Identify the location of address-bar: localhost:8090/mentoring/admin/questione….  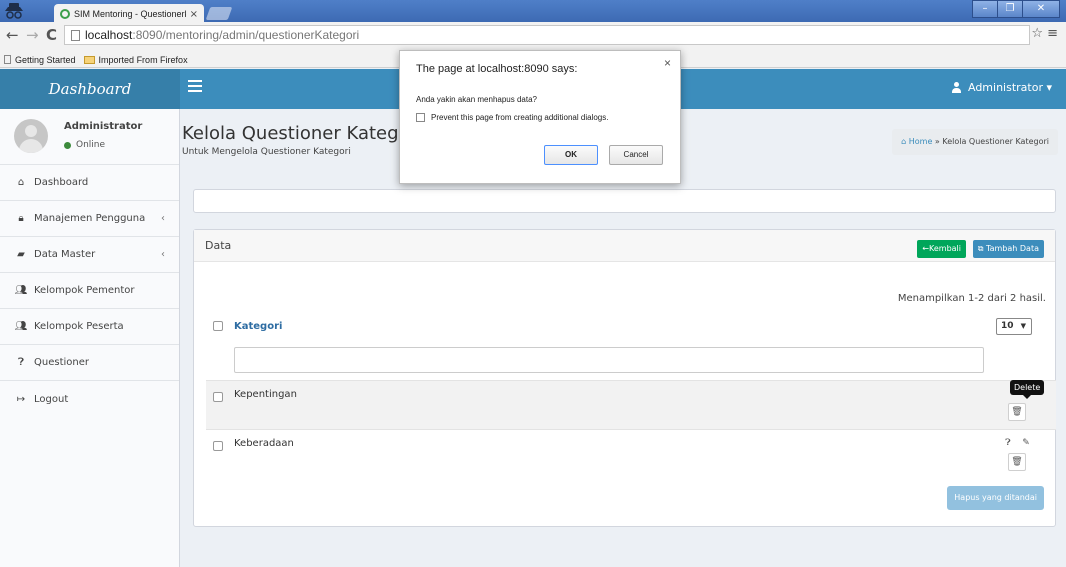
(547, 35).